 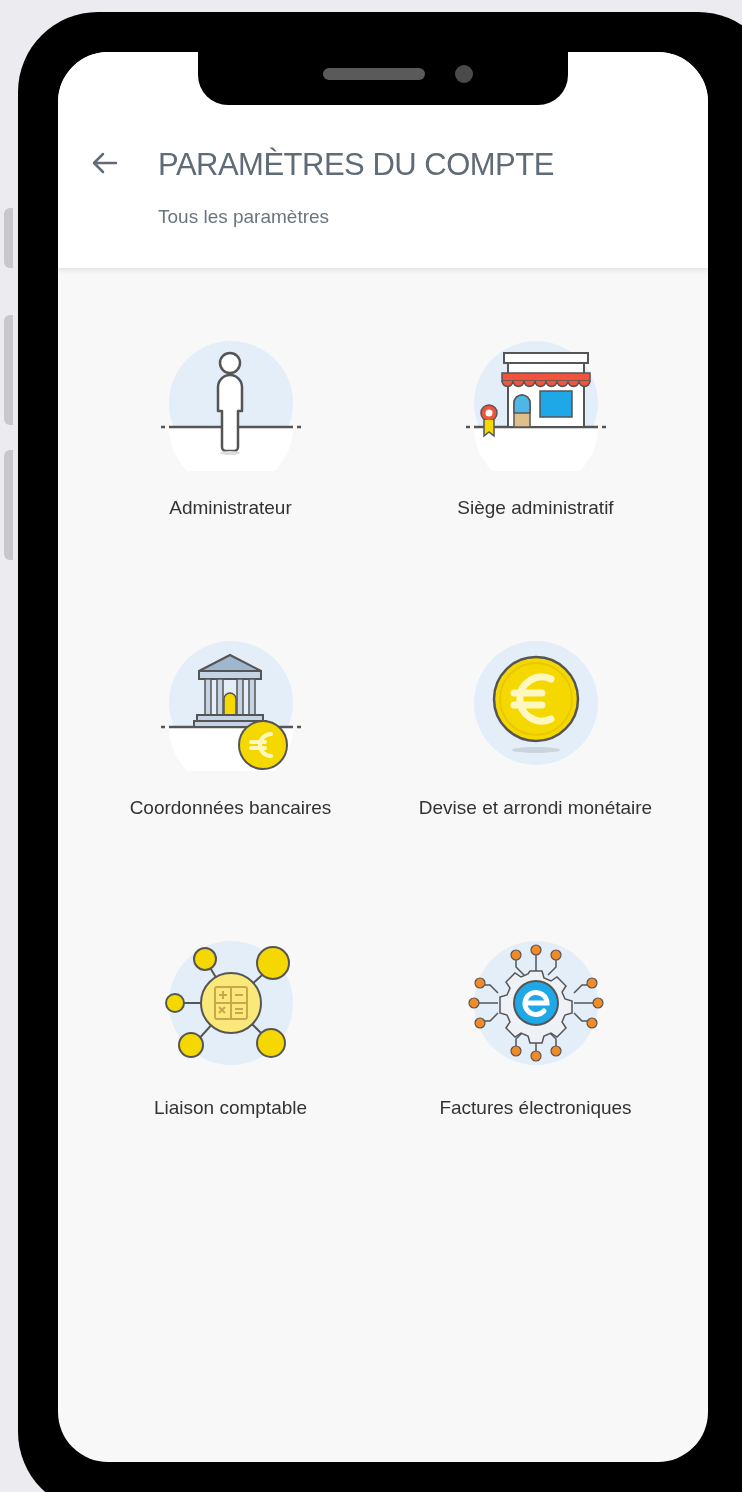 What do you see at coordinates (535, 1107) in the screenshot?
I see `setting-label: Factures électroniques` at bounding box center [535, 1107].